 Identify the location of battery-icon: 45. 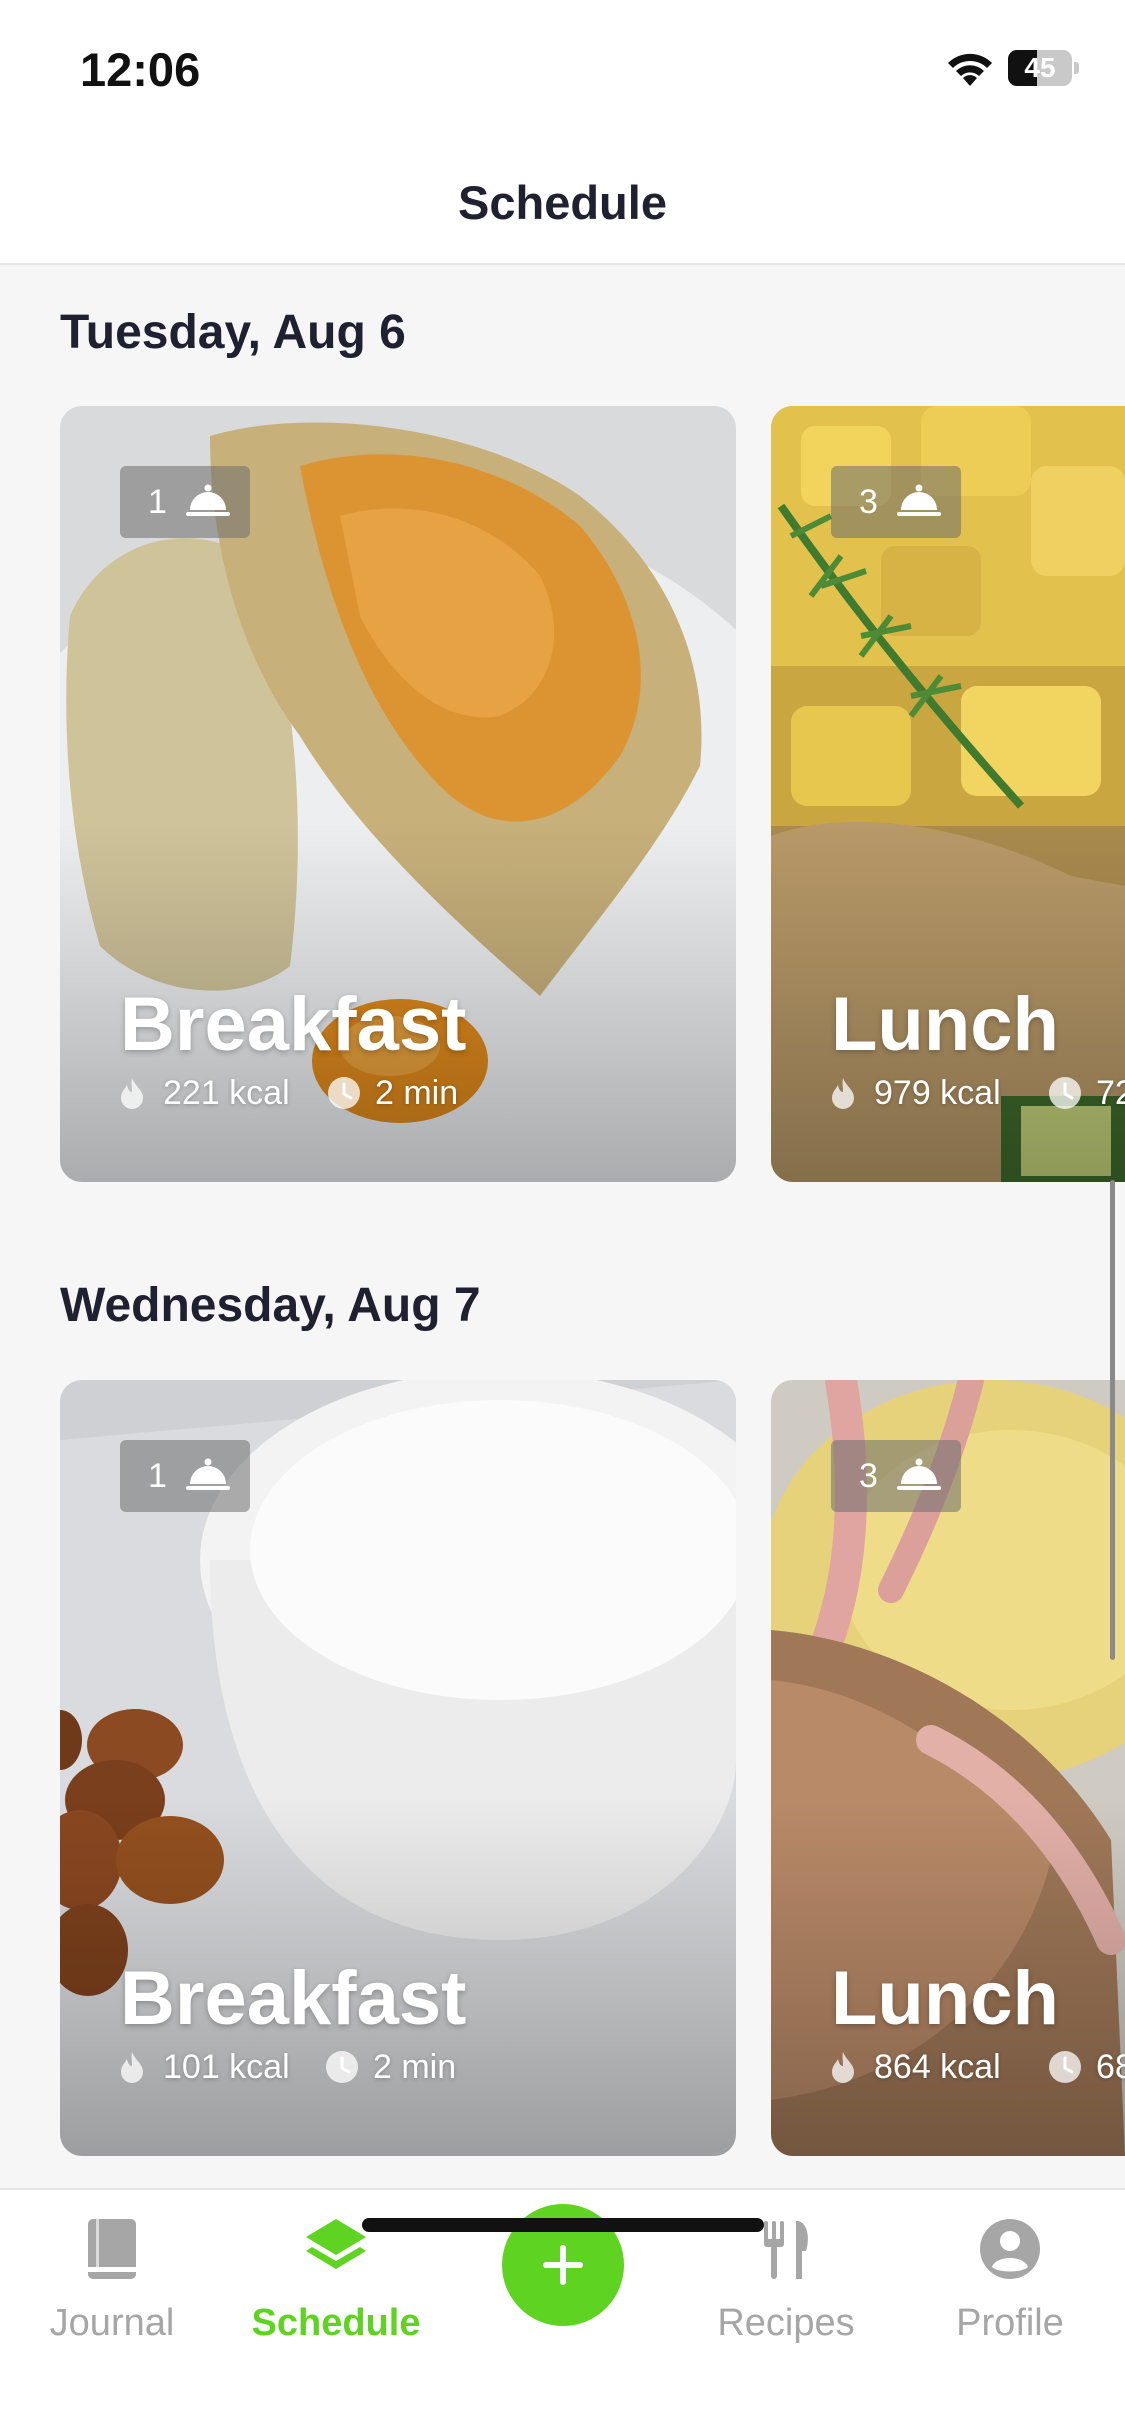
(1043, 68).